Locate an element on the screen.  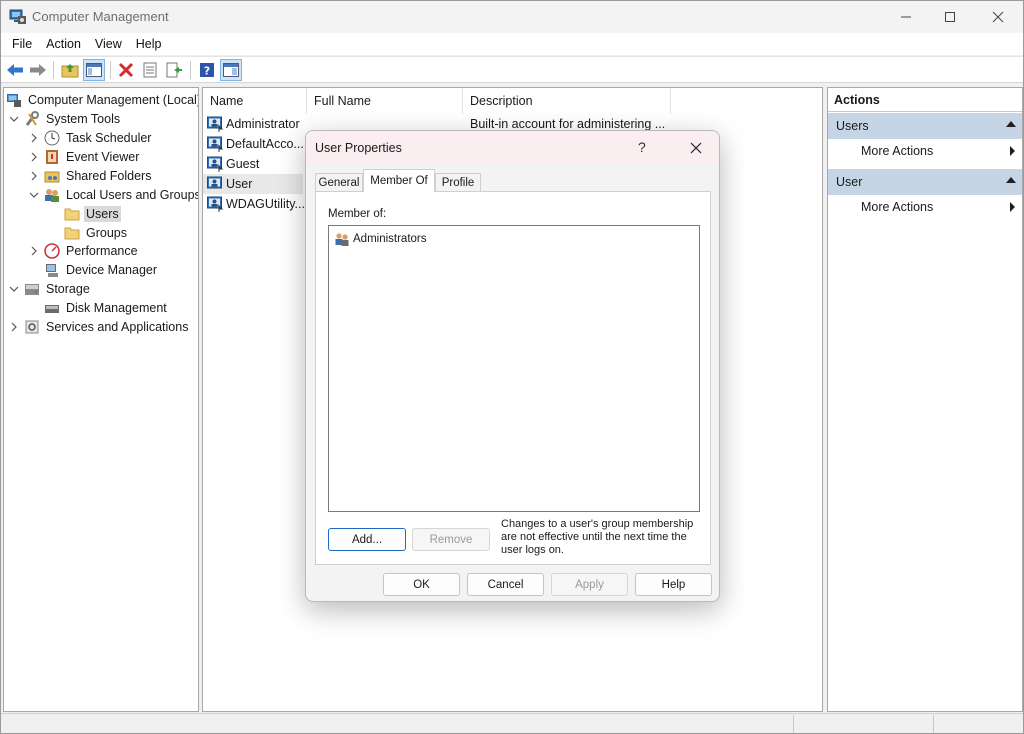
properties-button is located at coordinates (150, 70).